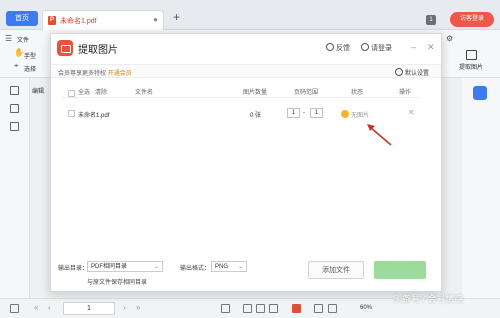 This screenshot has height=318, width=500. What do you see at coordinates (30, 68) in the screenshot?
I see `tool-select-label: 选择` at bounding box center [30, 68].